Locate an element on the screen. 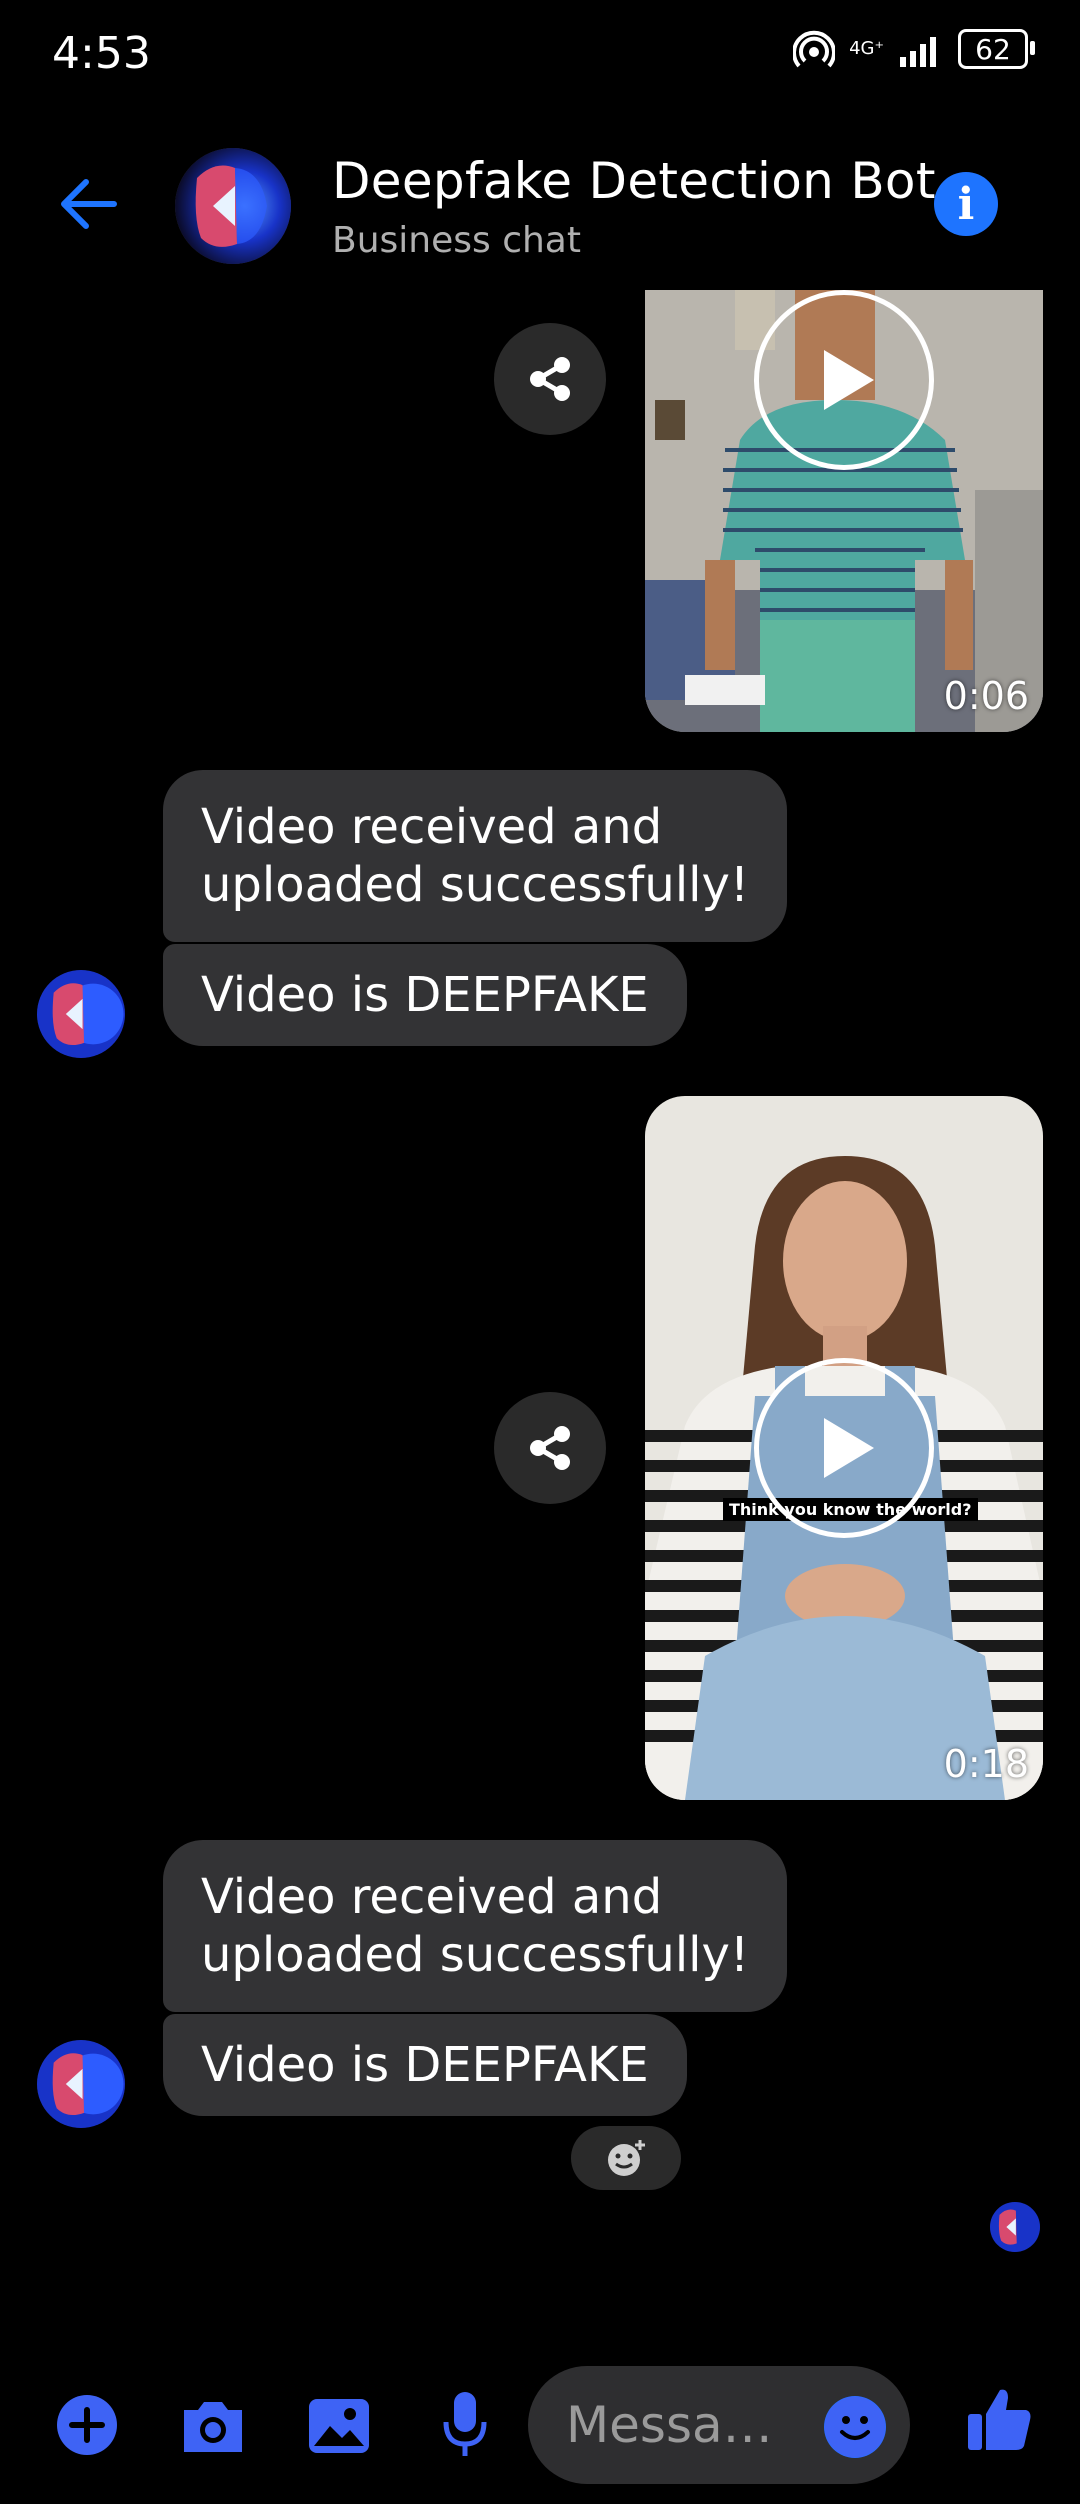 Image resolution: width=1080 pixels, height=2504 pixels. emoji-button is located at coordinates (855, 2427).